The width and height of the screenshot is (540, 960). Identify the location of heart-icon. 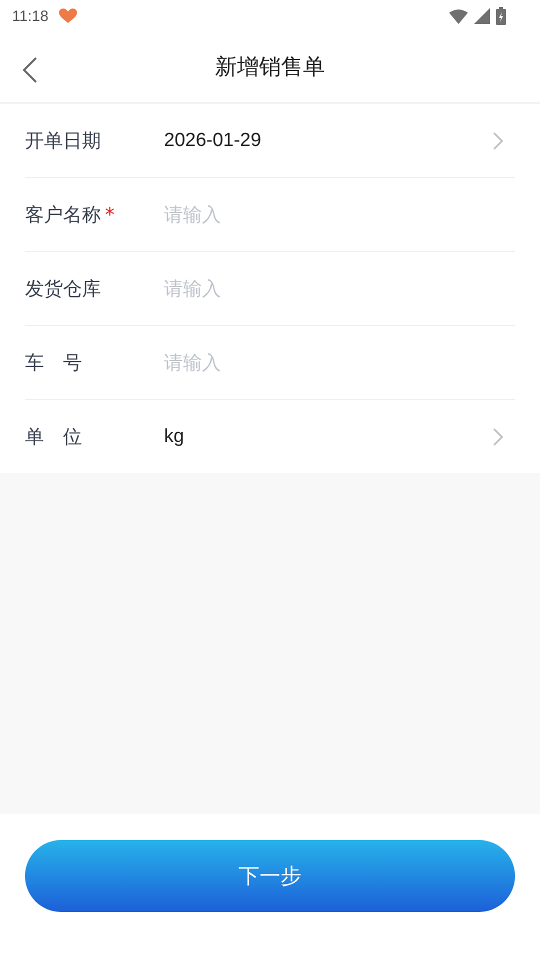
(68, 16).